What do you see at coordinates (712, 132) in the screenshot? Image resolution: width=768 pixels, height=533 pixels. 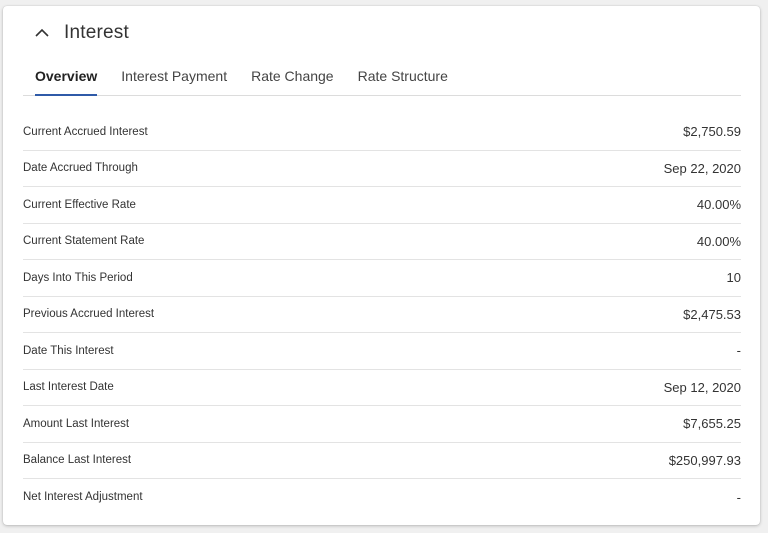 I see `detail-value: $2,750.59` at bounding box center [712, 132].